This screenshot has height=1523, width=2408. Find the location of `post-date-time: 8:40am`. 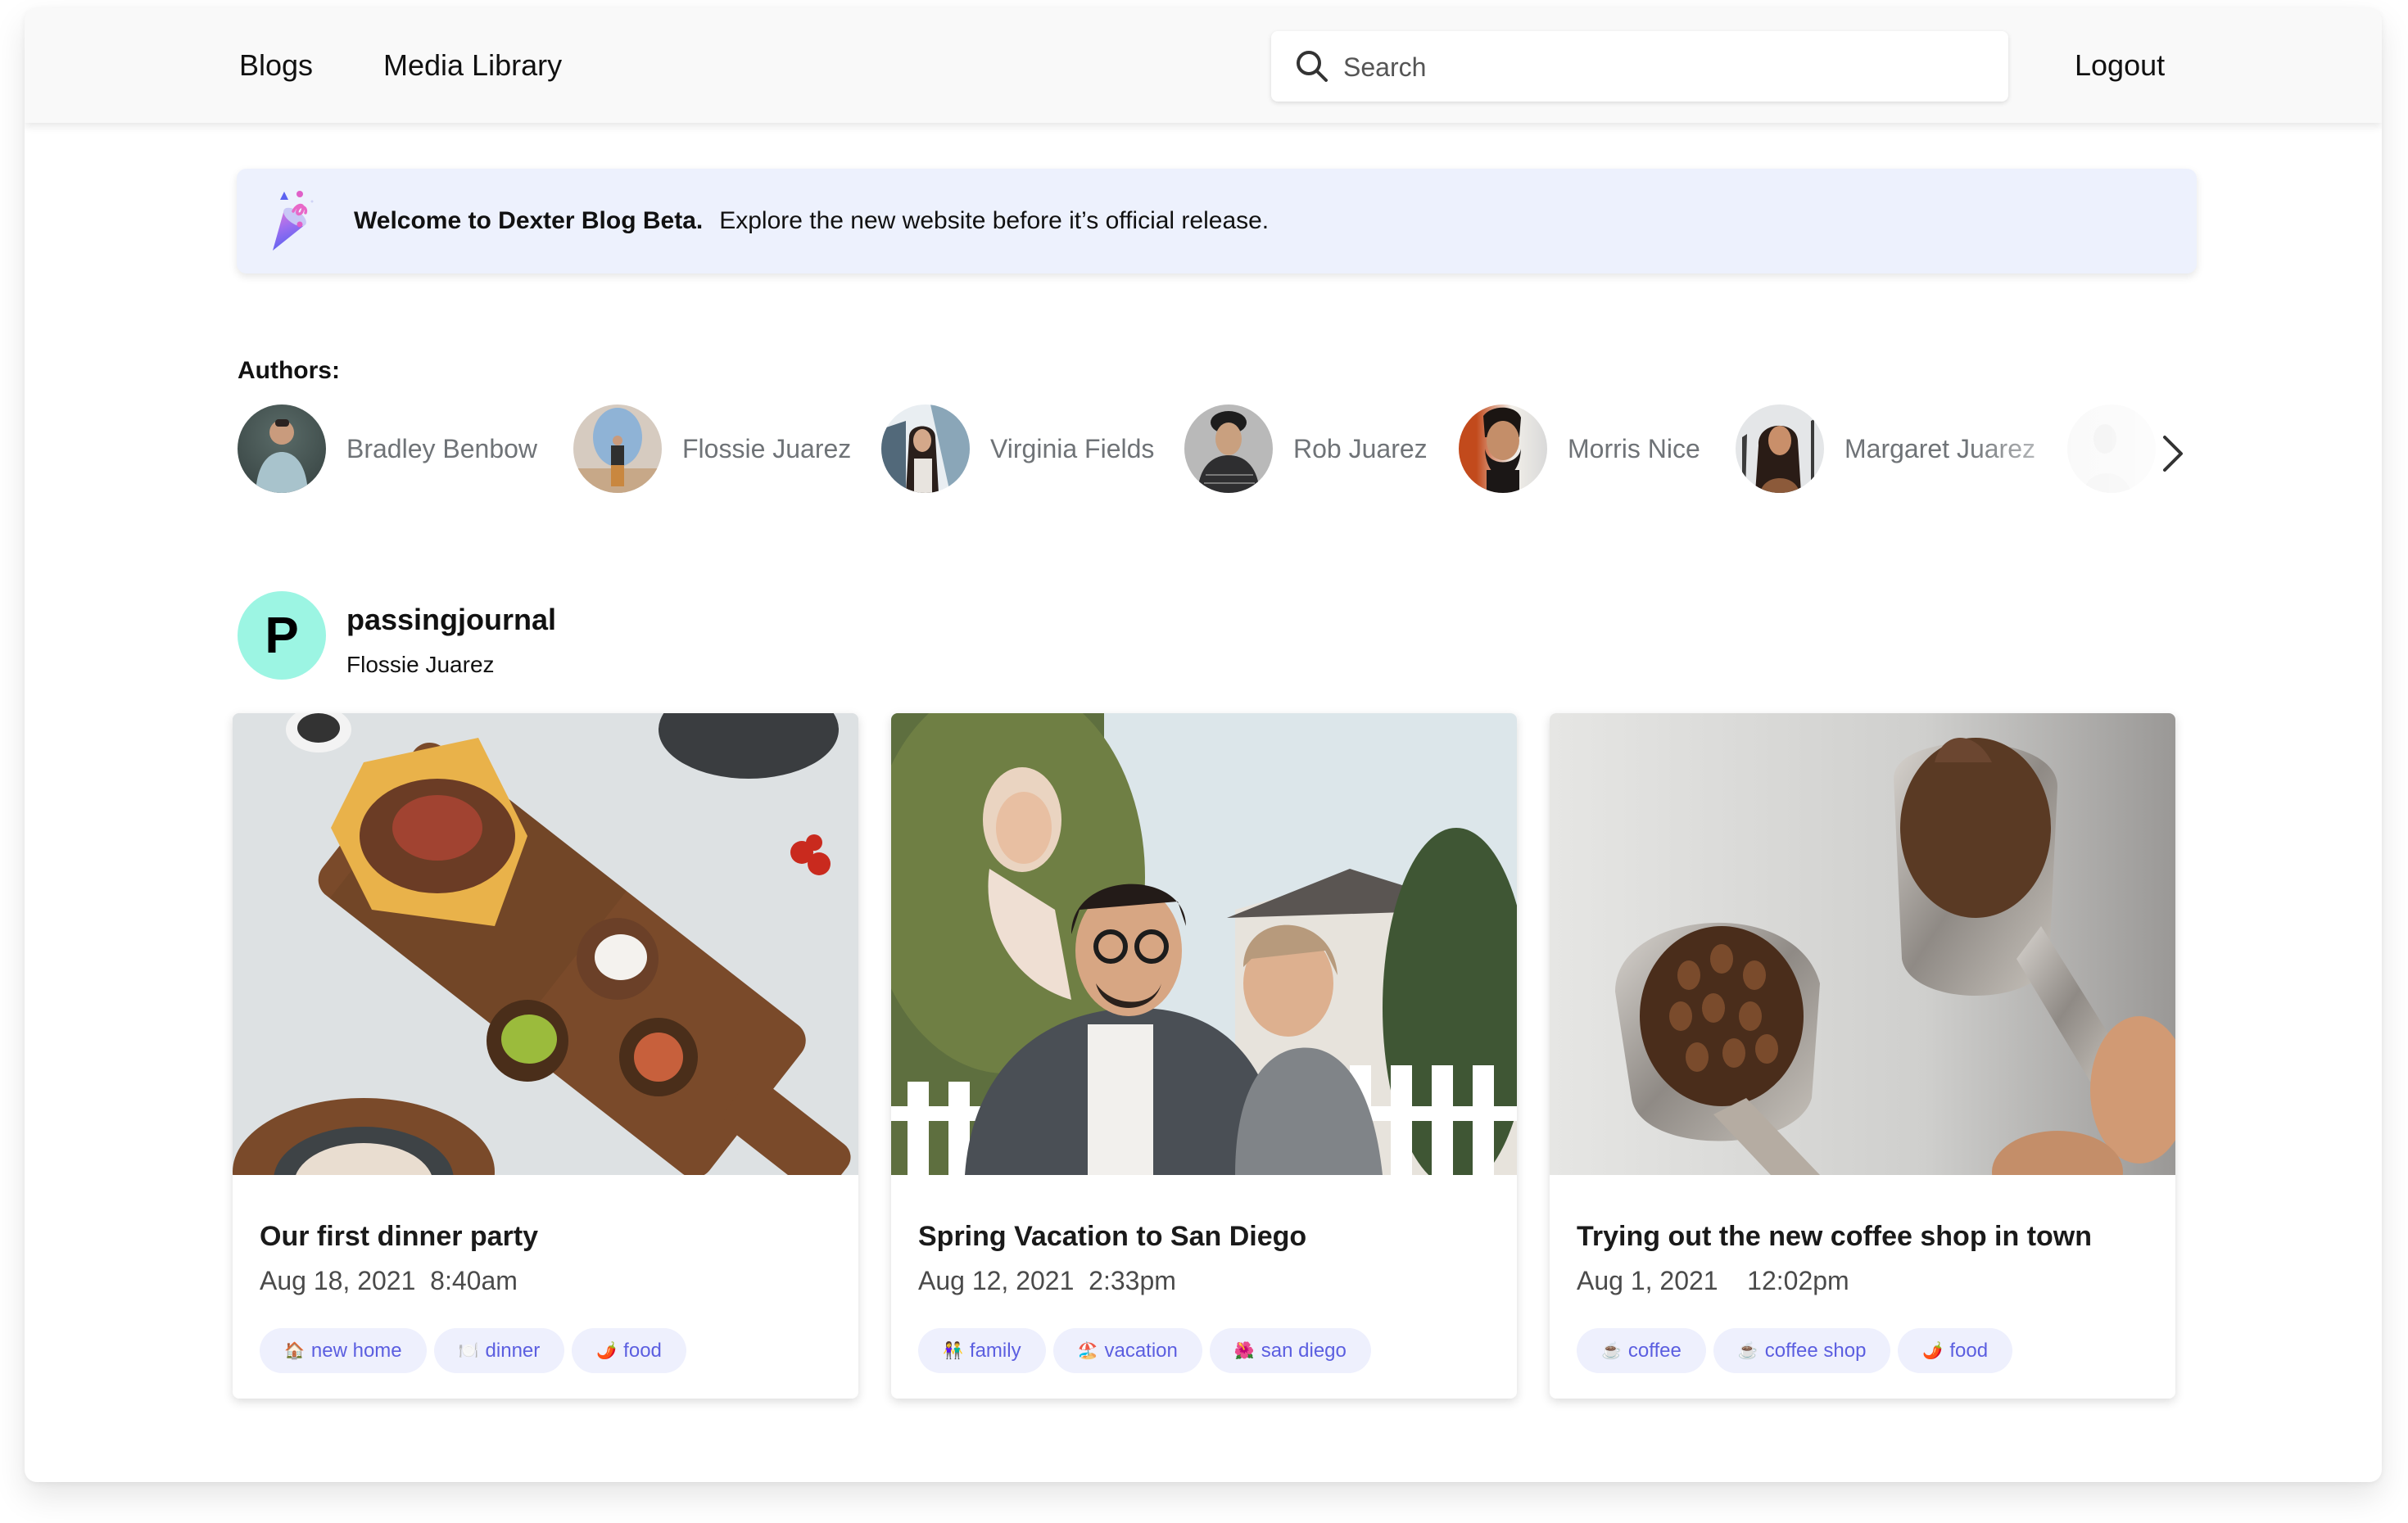

post-date-time: 8:40am is located at coordinates (474, 1280).